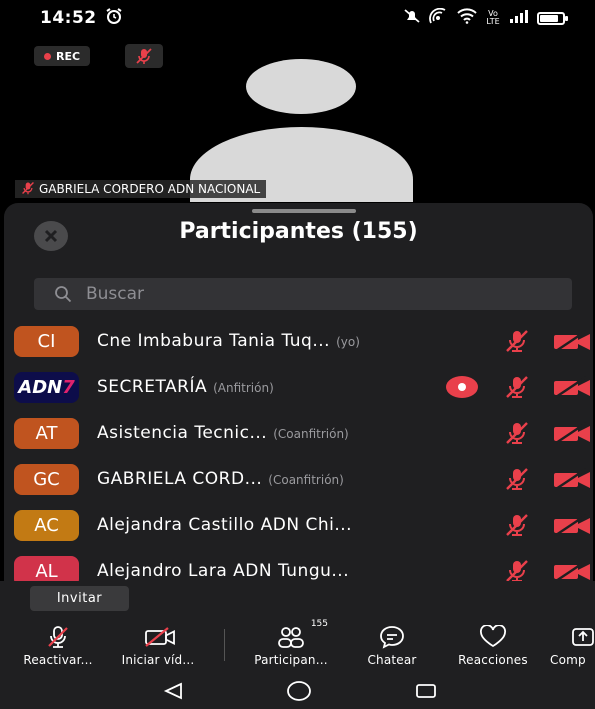 This screenshot has width=595, height=709. What do you see at coordinates (568, 660) in the screenshot?
I see `share-label: Comp` at bounding box center [568, 660].